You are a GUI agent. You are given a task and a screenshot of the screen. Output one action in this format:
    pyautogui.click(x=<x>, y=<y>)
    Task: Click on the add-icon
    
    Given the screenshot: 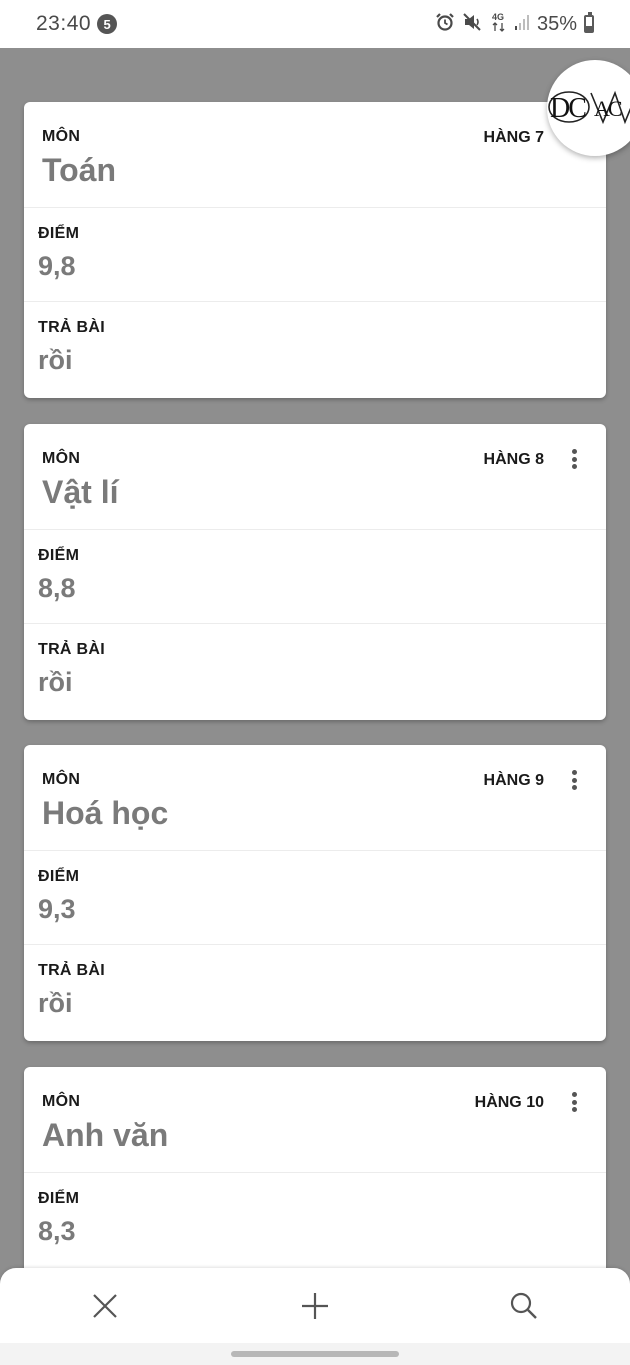 What is the action you would take?
    pyautogui.click(x=315, y=1306)
    